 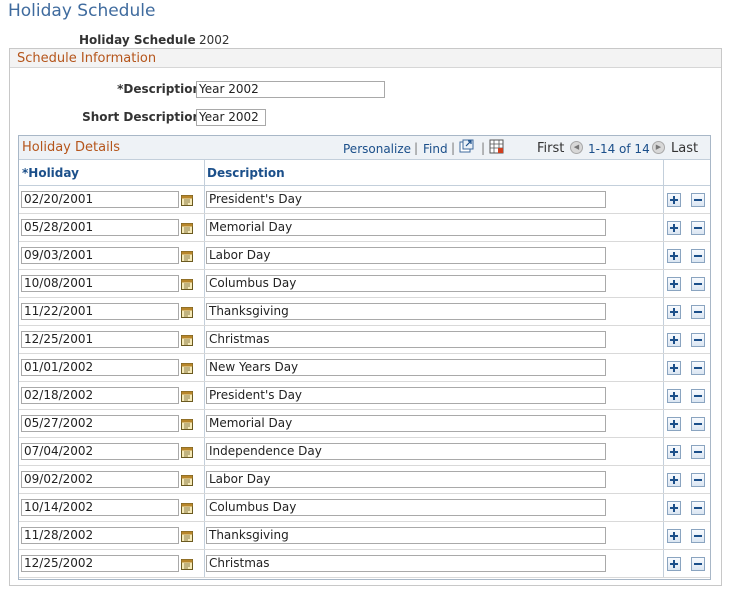 I want to click on holiday-date-field: 05/27/2002, so click(x=100, y=423).